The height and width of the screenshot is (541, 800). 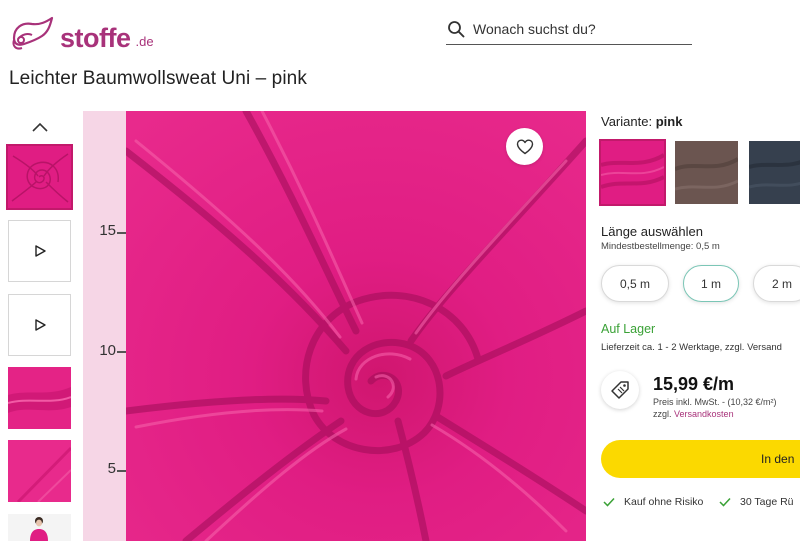 I want to click on benefit-return: 30 Tage Rü, so click(x=756, y=502).